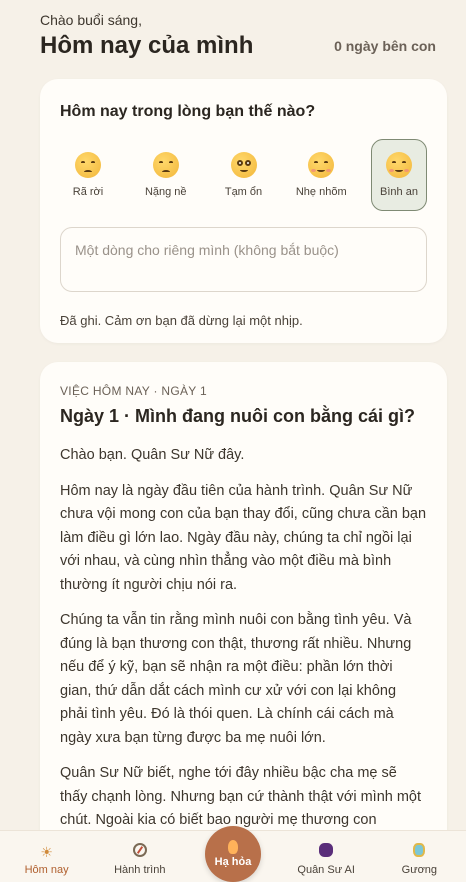 The image size is (466, 882). Describe the element at coordinates (140, 870) in the screenshot. I see `nav-label: Hành trình` at that location.